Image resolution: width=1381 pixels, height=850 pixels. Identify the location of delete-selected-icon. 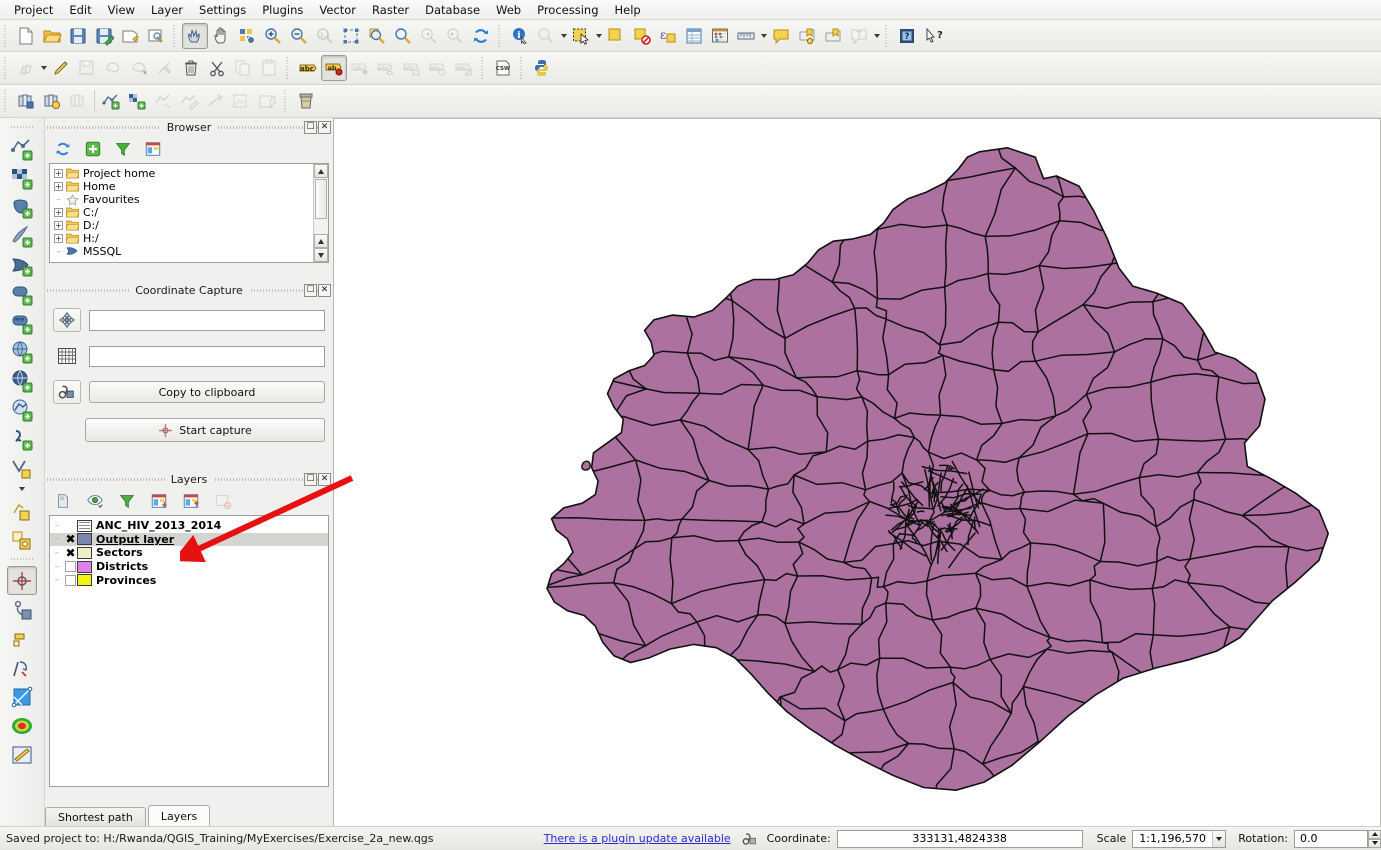
(191, 68).